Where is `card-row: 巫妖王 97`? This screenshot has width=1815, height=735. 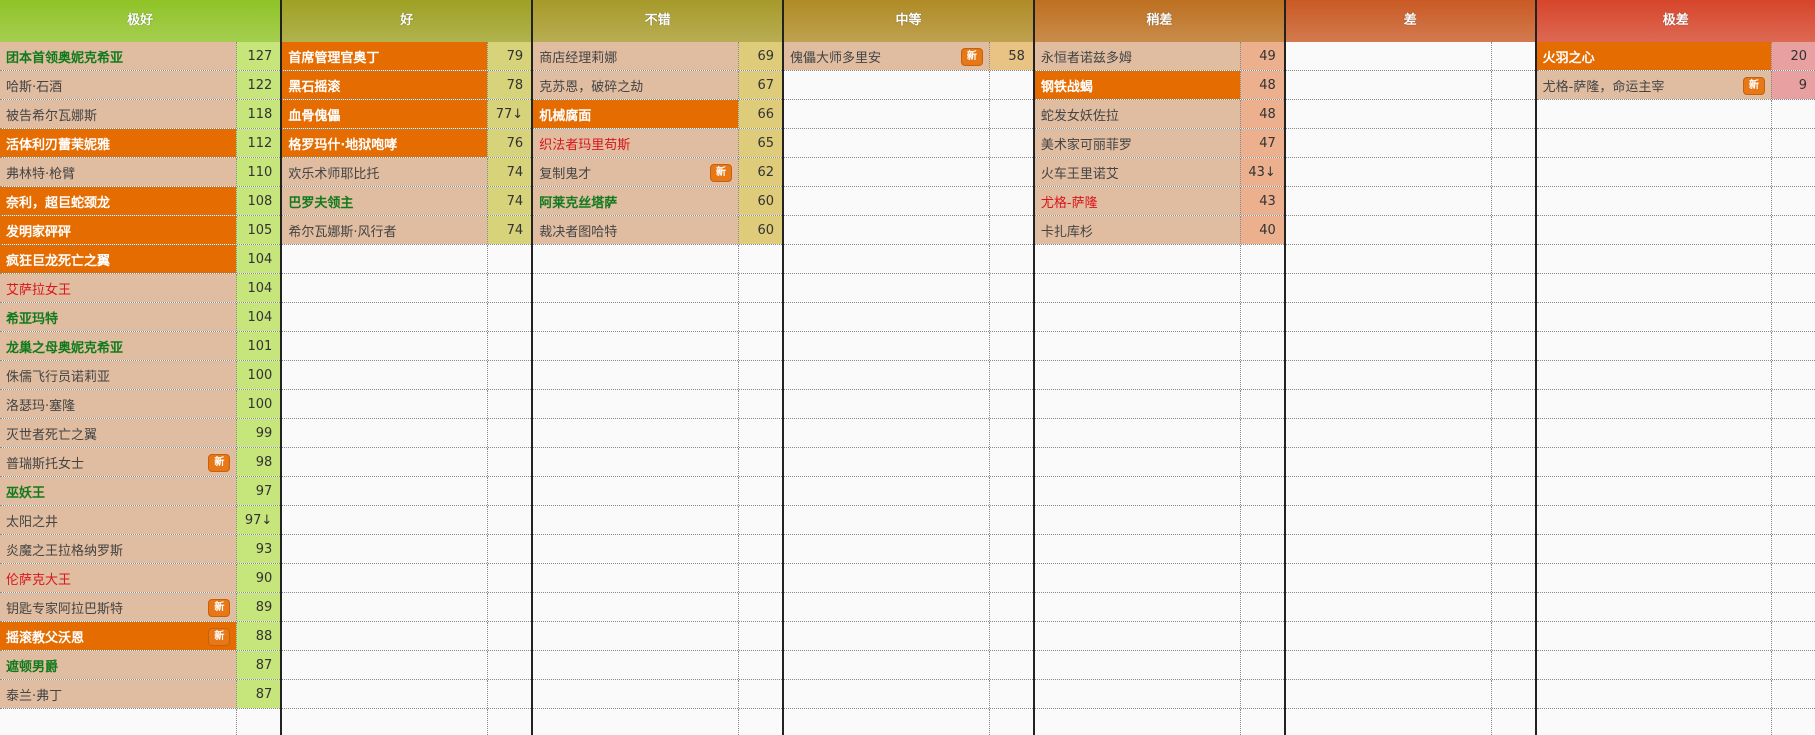 card-row: 巫妖王 97 is located at coordinates (140, 491).